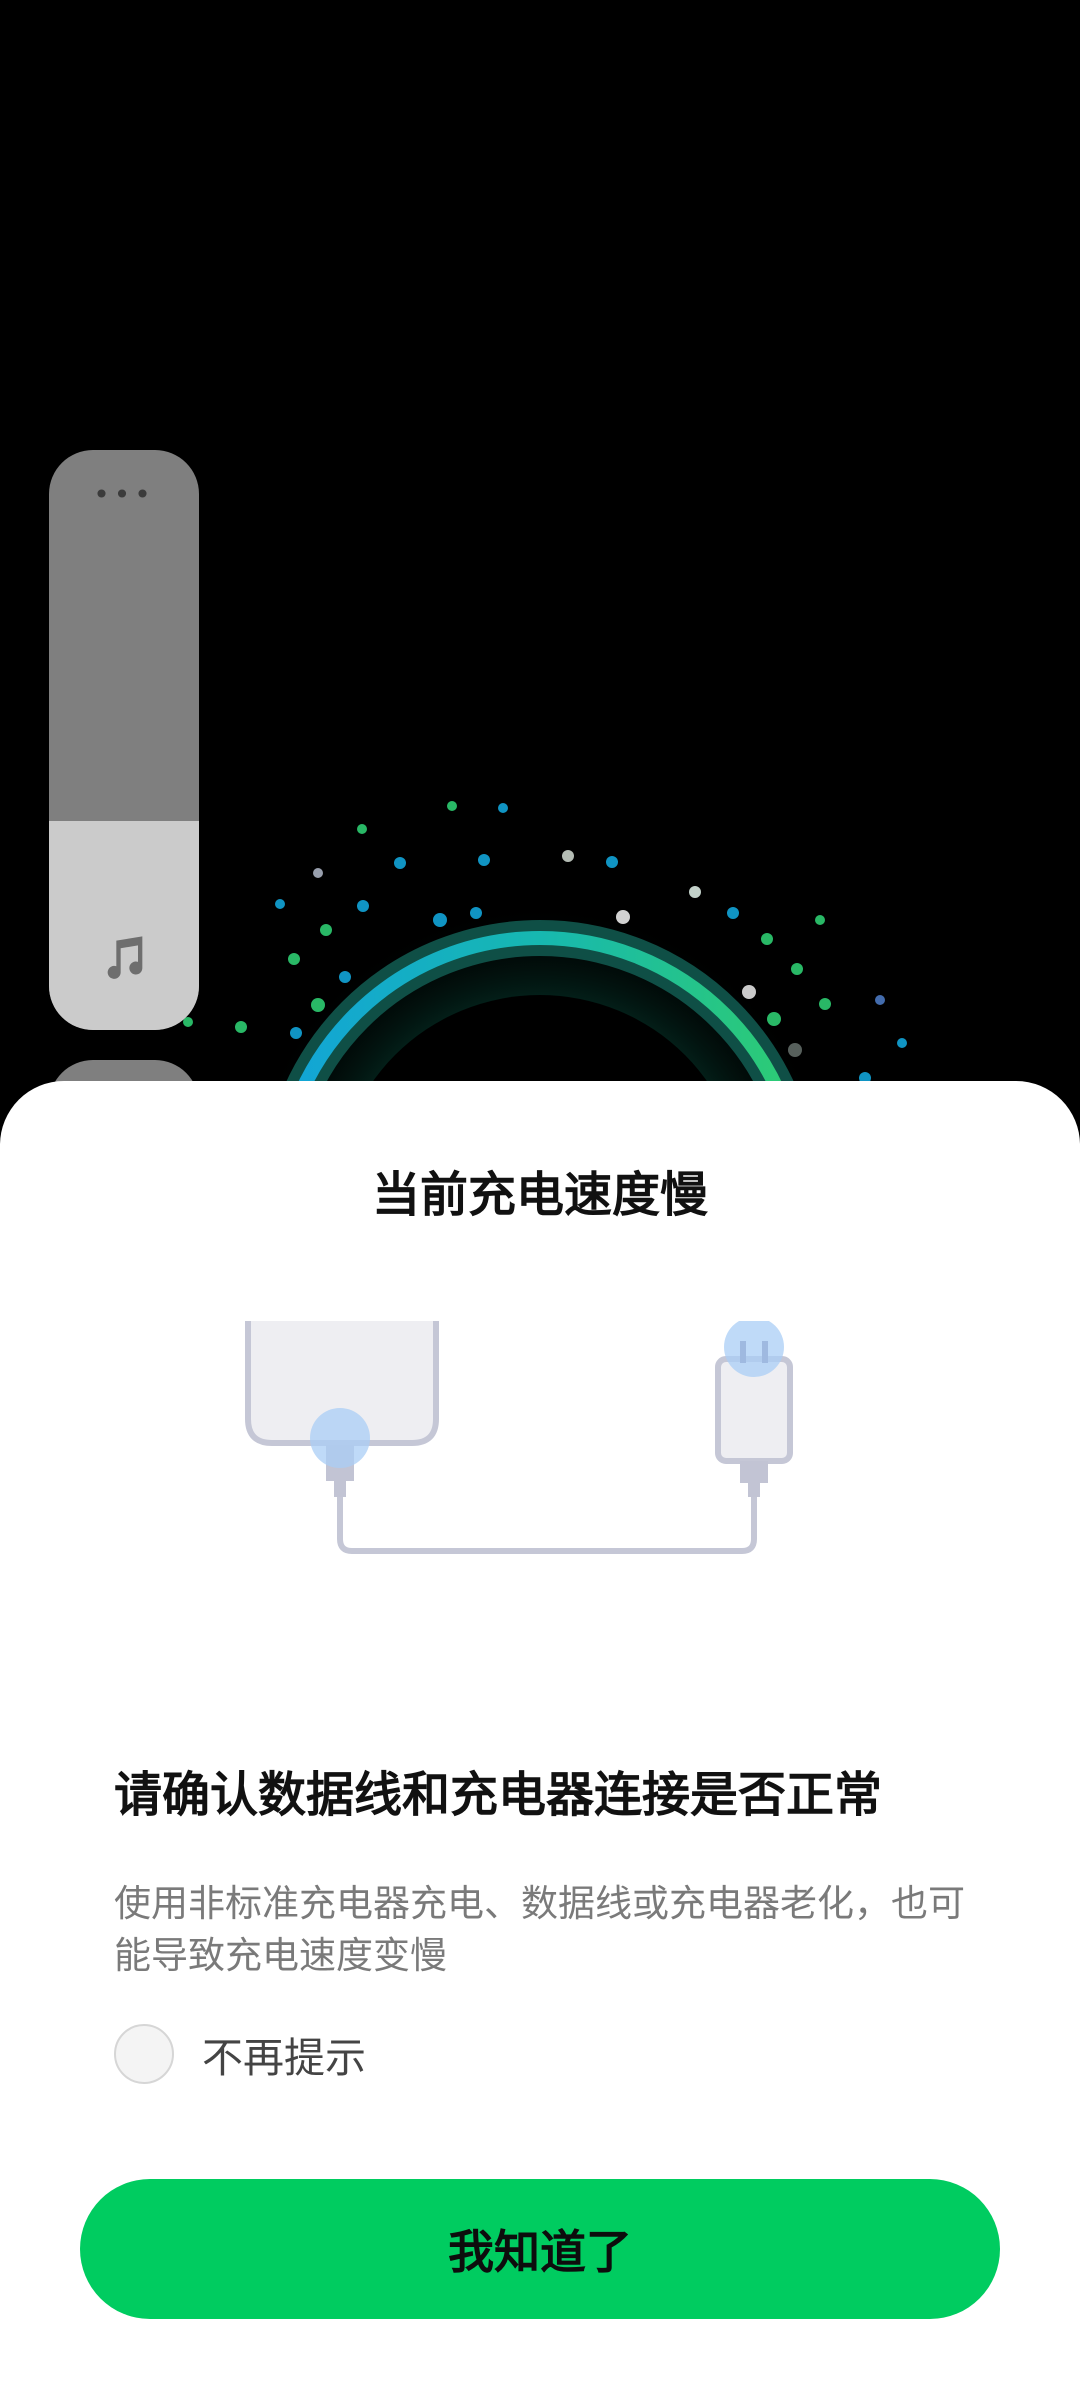 This screenshot has width=1080, height=2400. What do you see at coordinates (144, 2054) in the screenshot?
I see `dont-show-again-checkbox` at bounding box center [144, 2054].